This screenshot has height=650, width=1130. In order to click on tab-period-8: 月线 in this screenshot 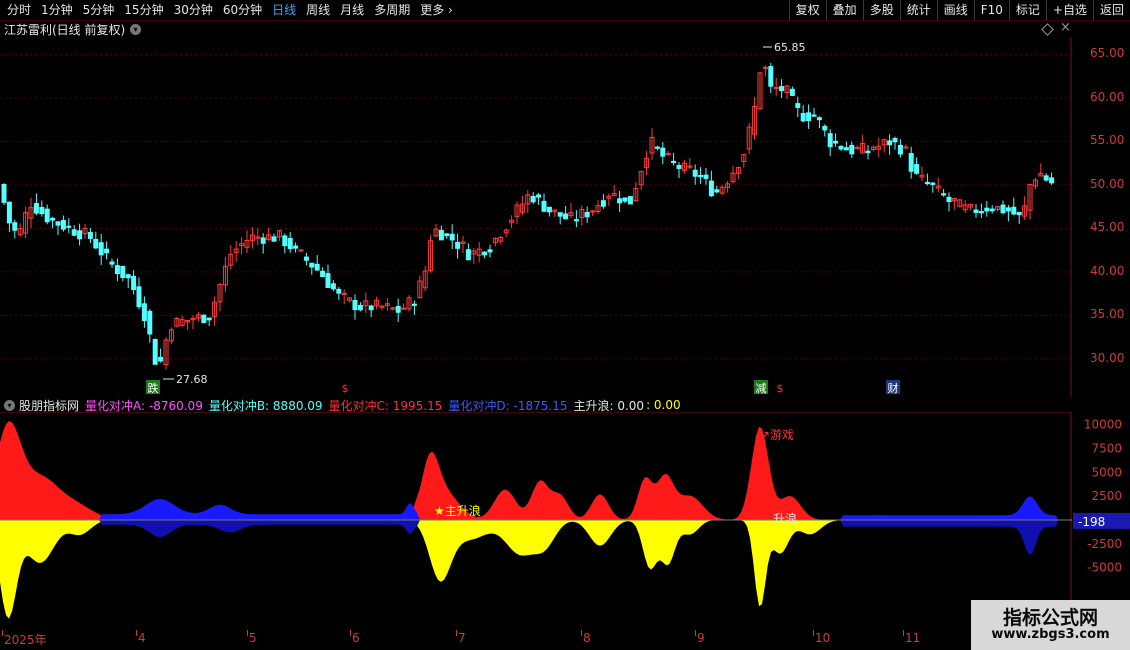, I will do `click(352, 10)`.